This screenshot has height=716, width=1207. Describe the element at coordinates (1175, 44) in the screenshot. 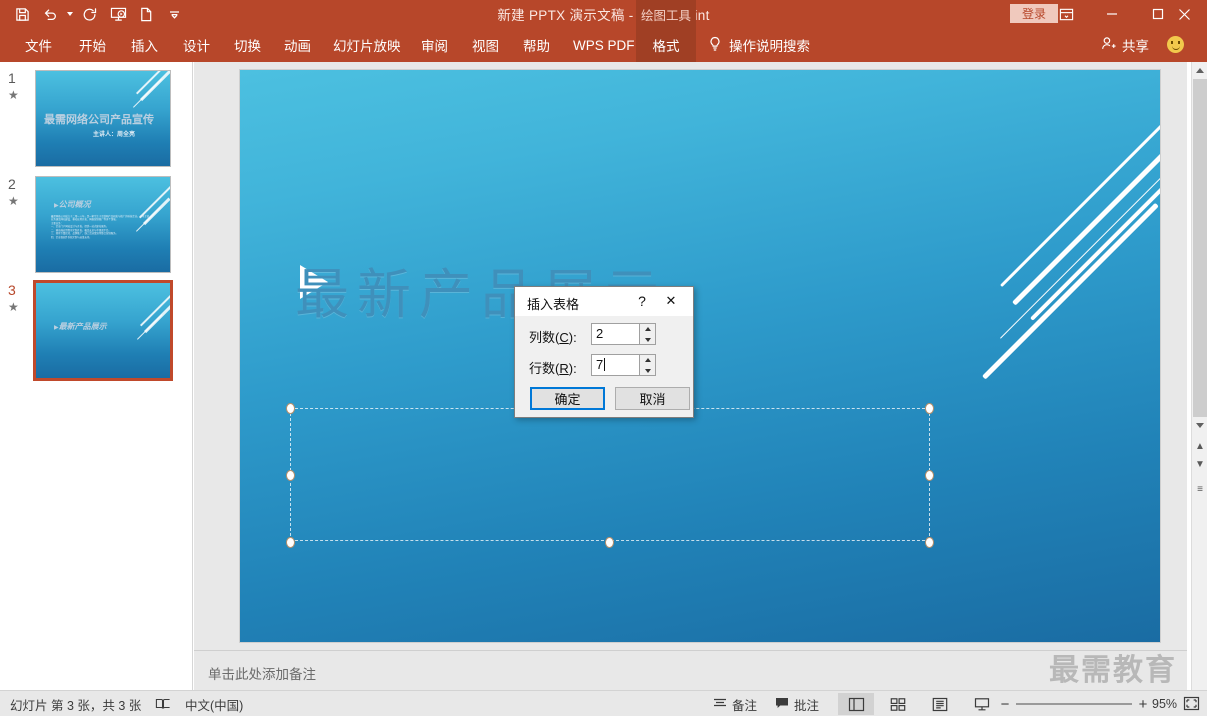

I see `feedback-smiley-icon` at that location.